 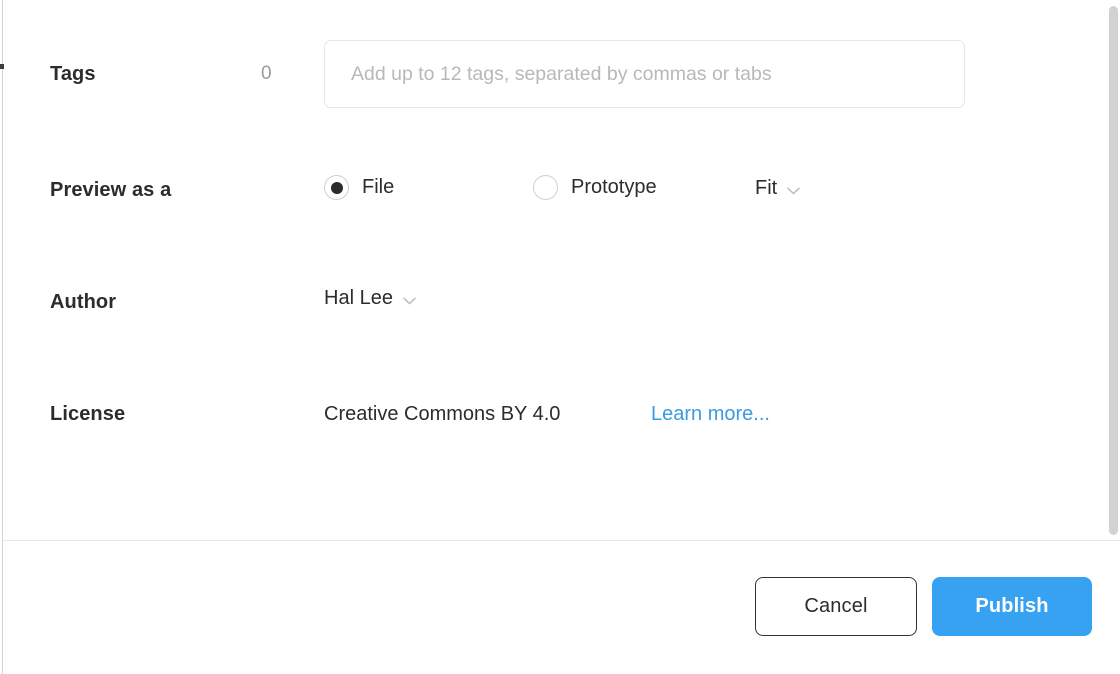 What do you see at coordinates (378, 187) in the screenshot?
I see `radio-file-label: File` at bounding box center [378, 187].